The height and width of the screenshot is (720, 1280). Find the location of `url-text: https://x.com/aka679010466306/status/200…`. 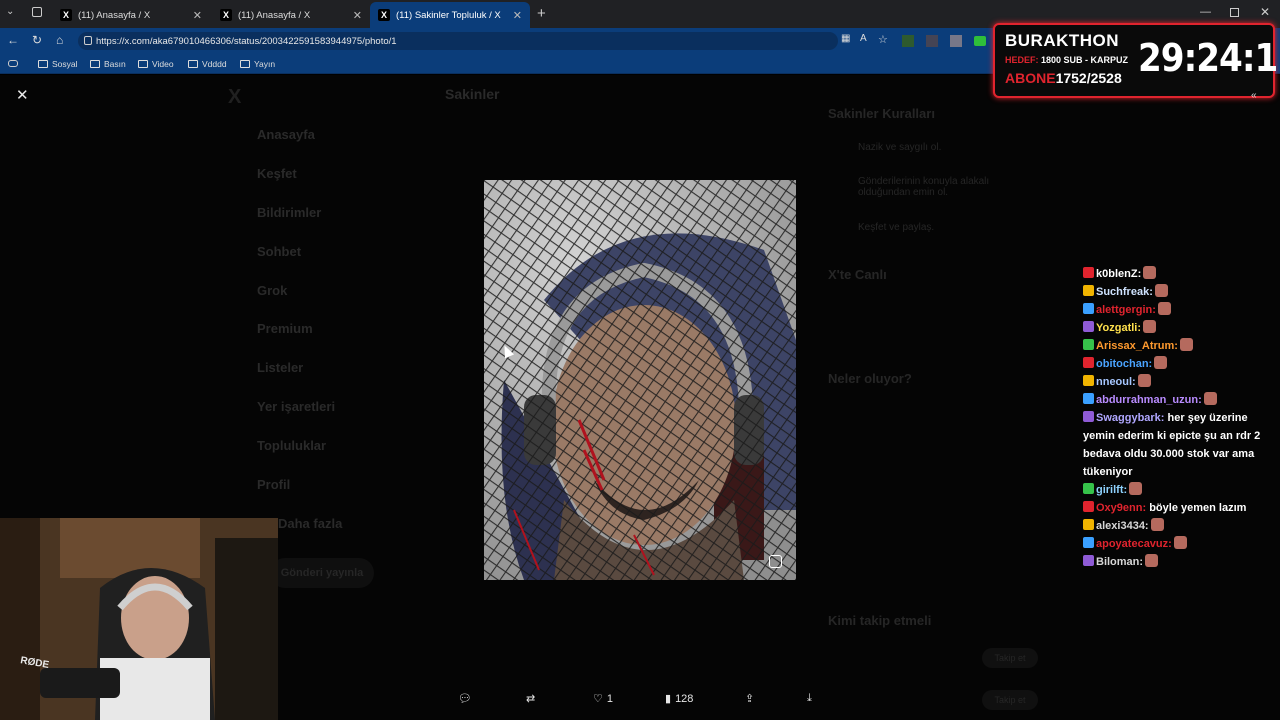

url-text: https://x.com/aka679010466306/status/200… is located at coordinates (246, 41).